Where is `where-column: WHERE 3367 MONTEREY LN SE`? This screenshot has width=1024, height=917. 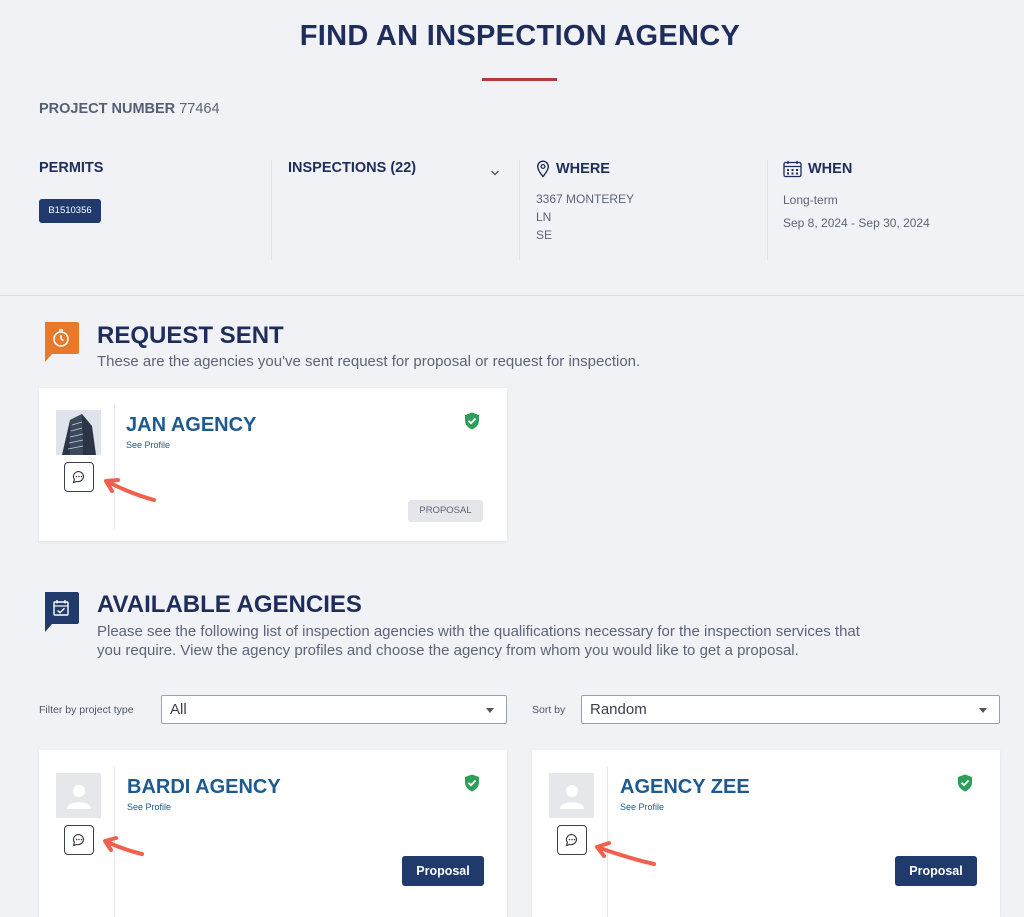
where-column: WHERE 3367 MONTEREY LN SE is located at coordinates (585, 202).